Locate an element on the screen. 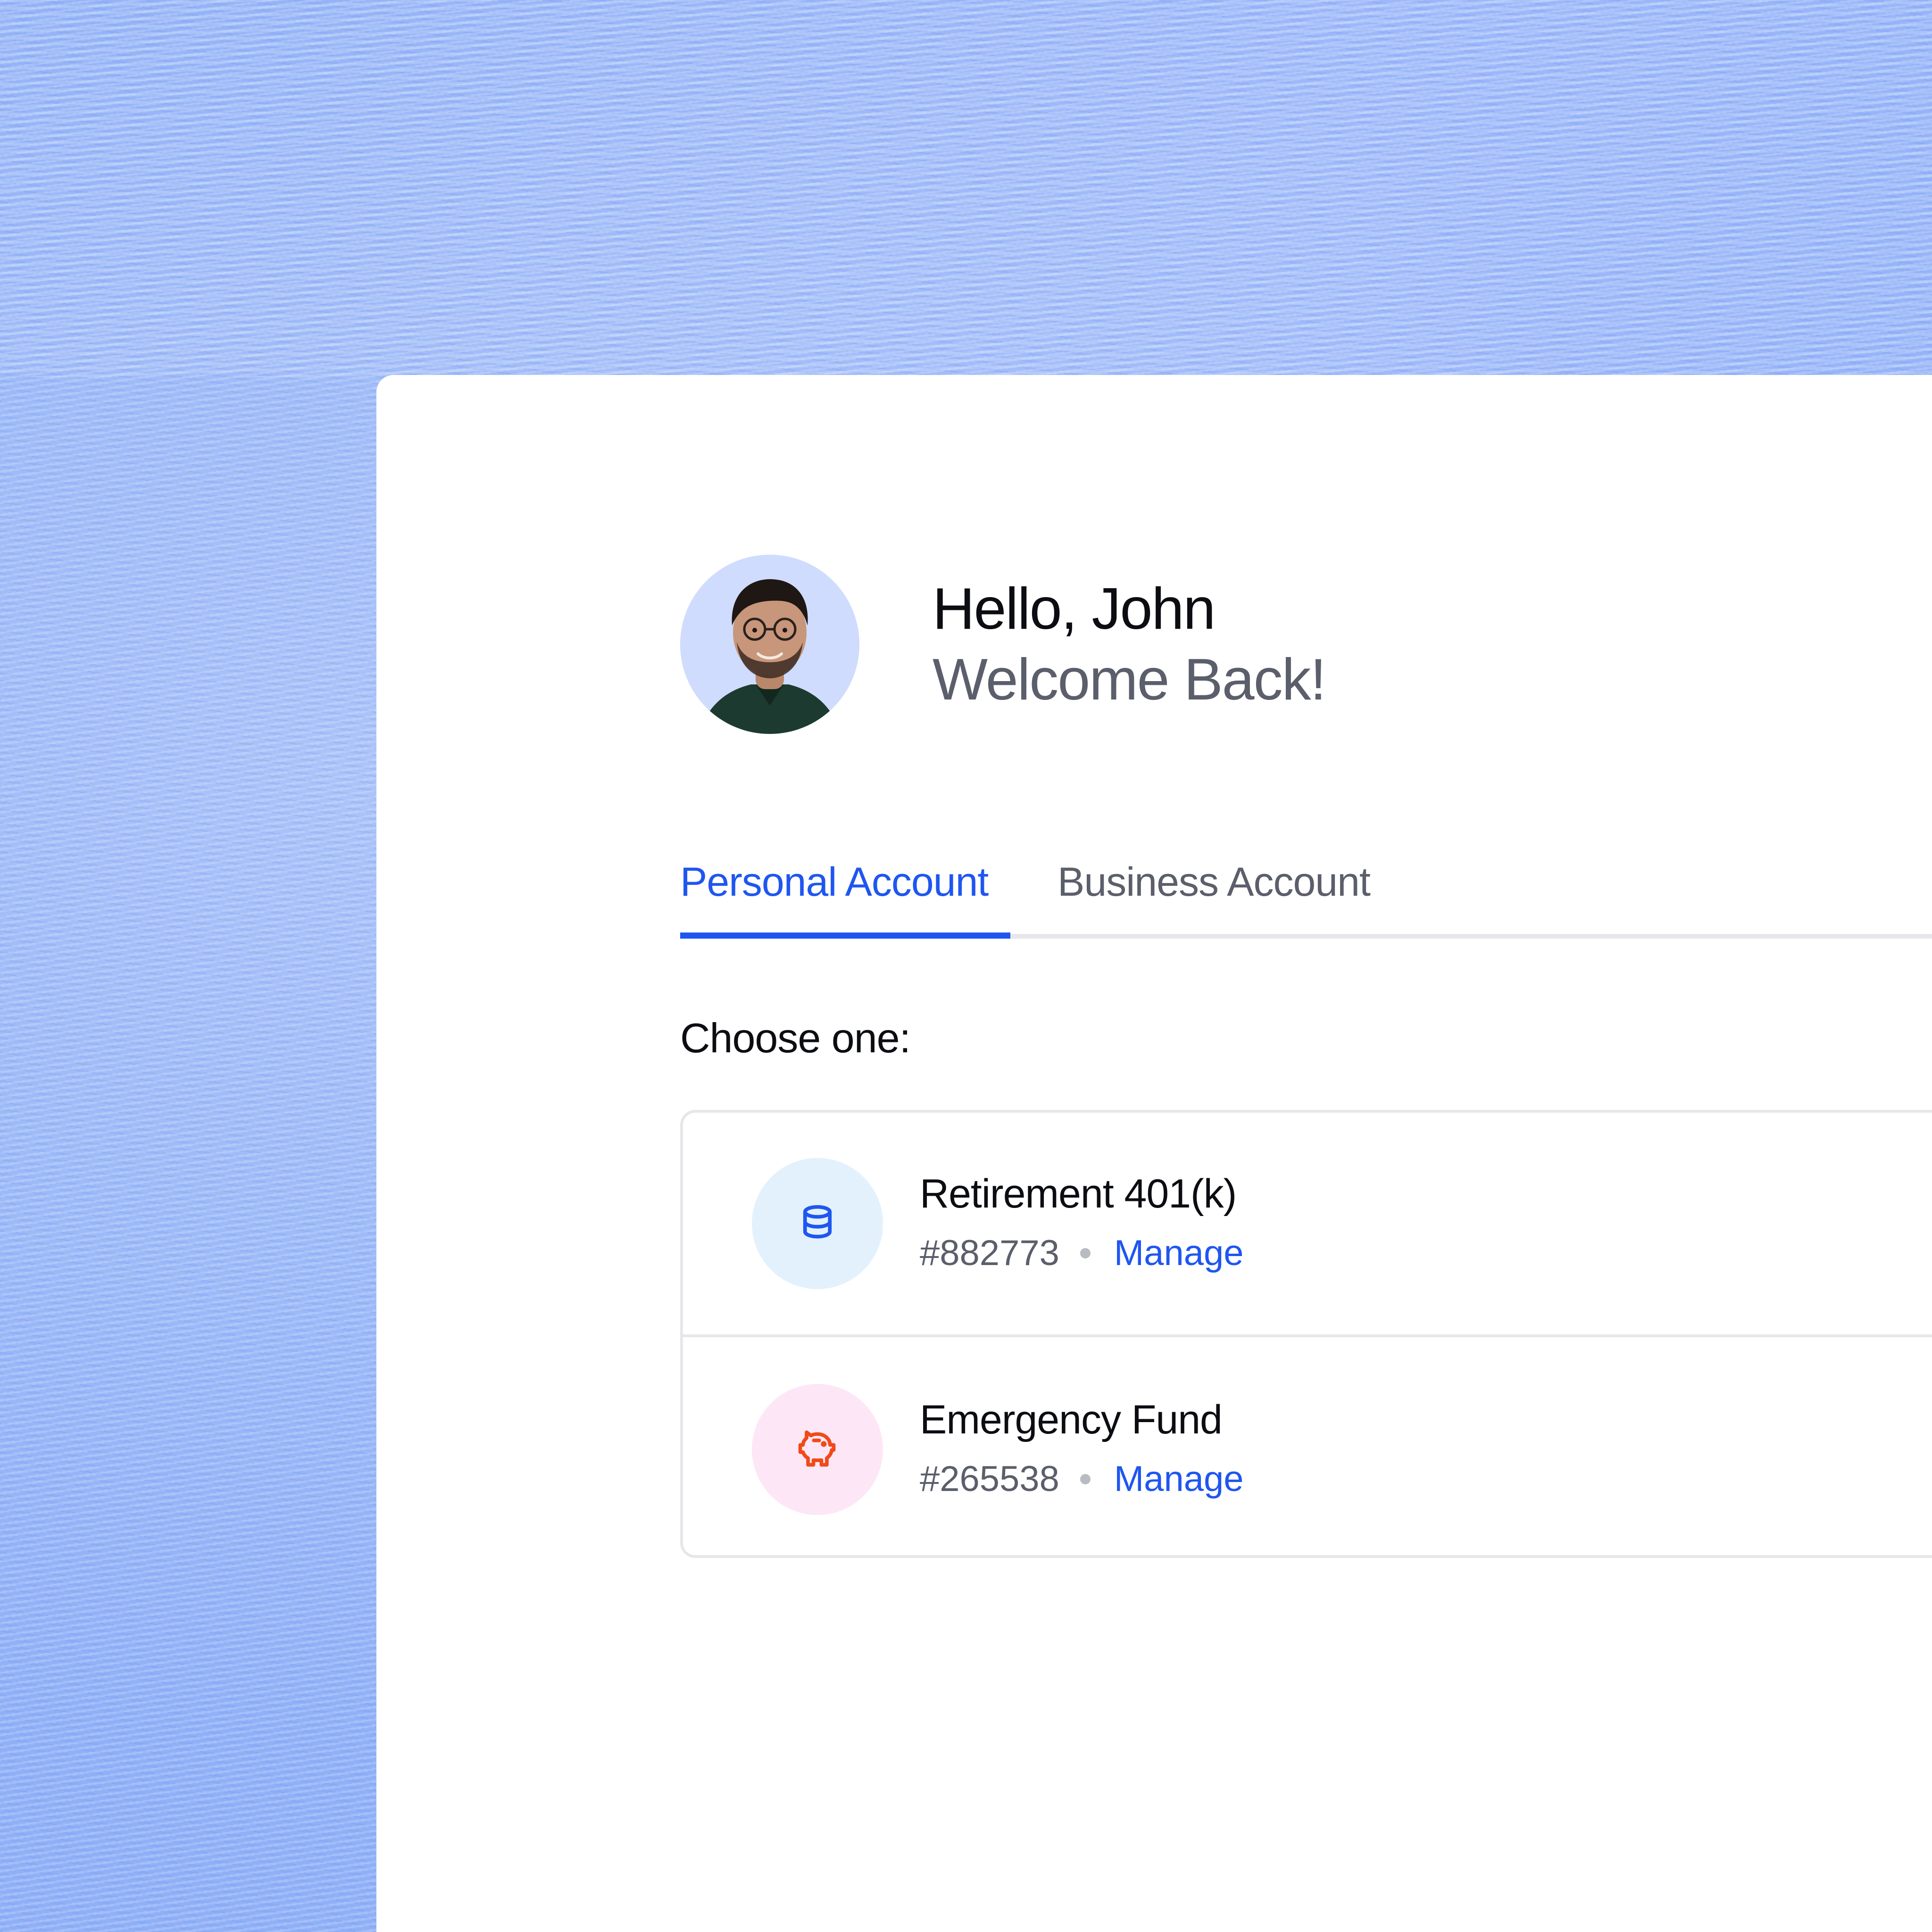 This screenshot has width=1932, height=1932. greeting: Hello, John Welcome Back! is located at coordinates (1130, 644).